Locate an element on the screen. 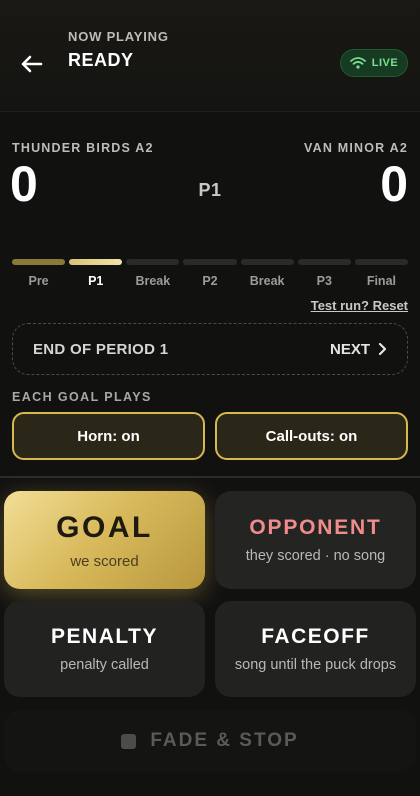 Image resolution: width=420 pixels, height=796 pixels. arrow-left-icon is located at coordinates (32, 64).